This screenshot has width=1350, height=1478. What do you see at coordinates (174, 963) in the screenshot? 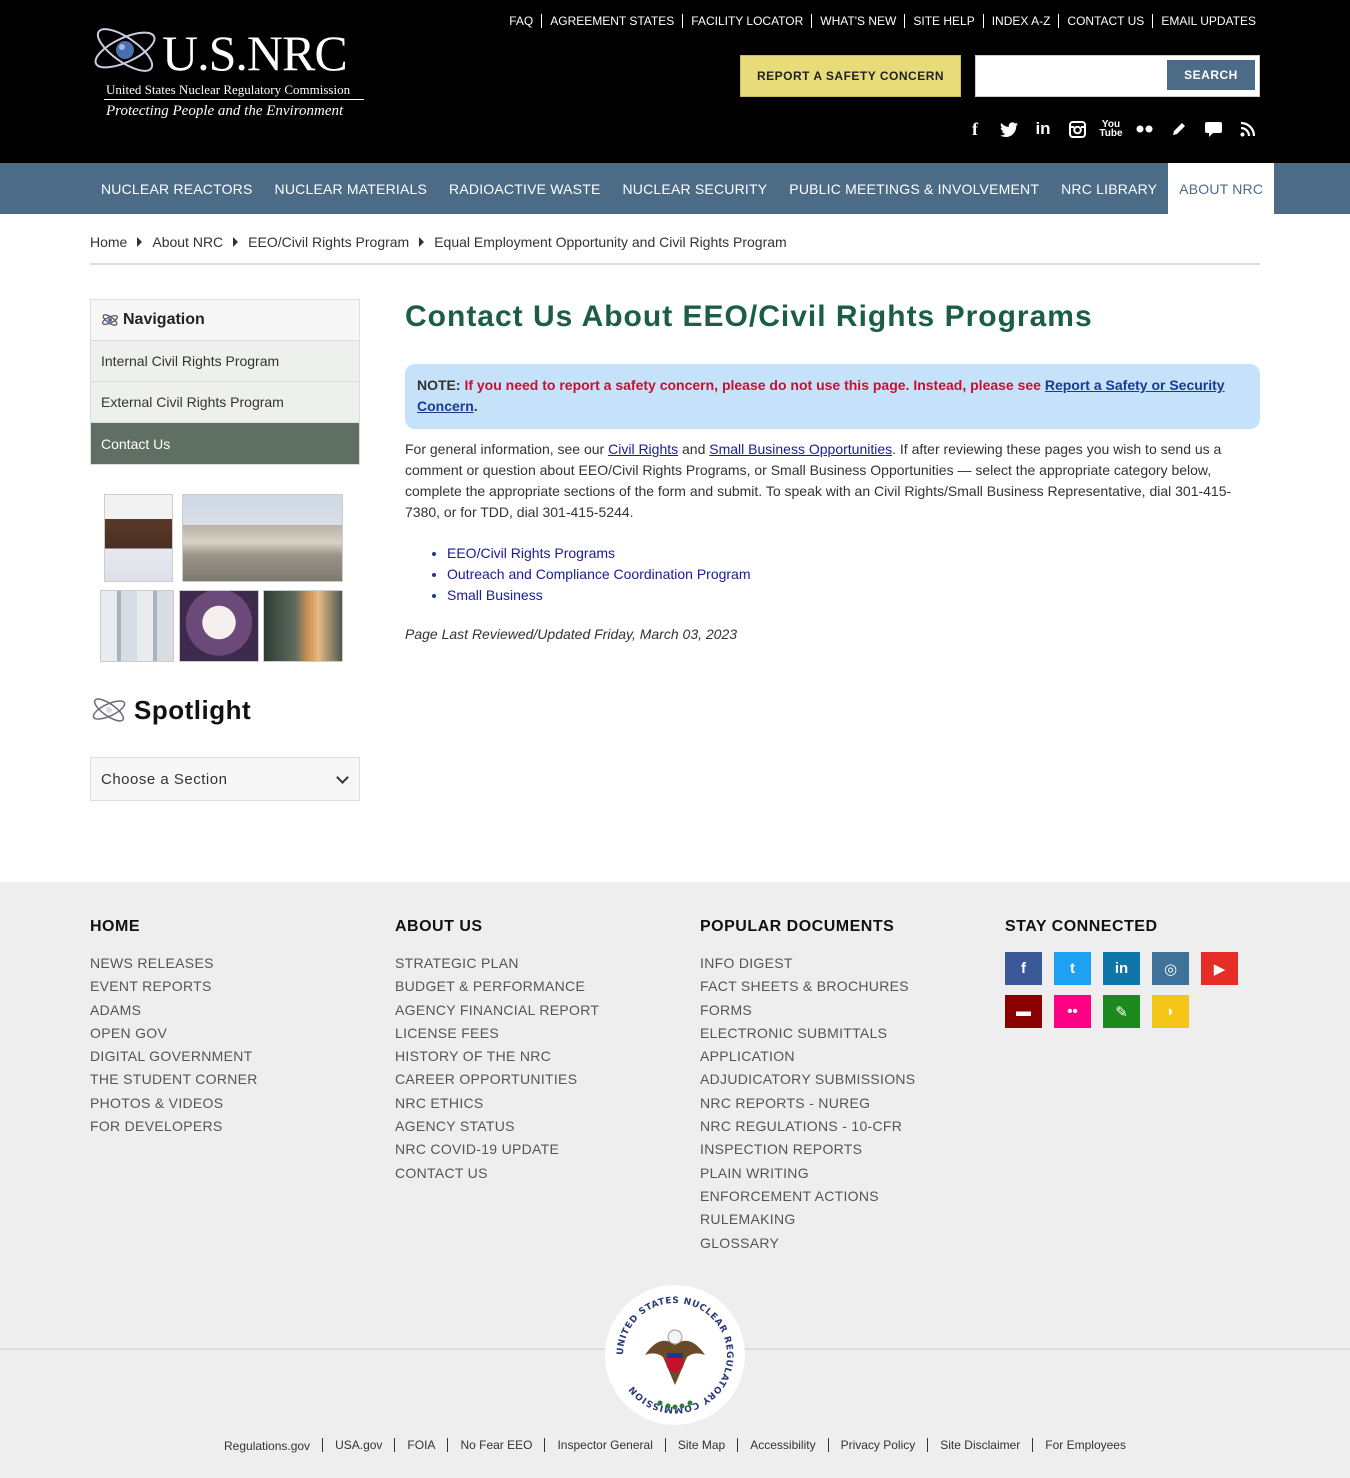
I see `footer-link: NEWS RELEASES` at bounding box center [174, 963].